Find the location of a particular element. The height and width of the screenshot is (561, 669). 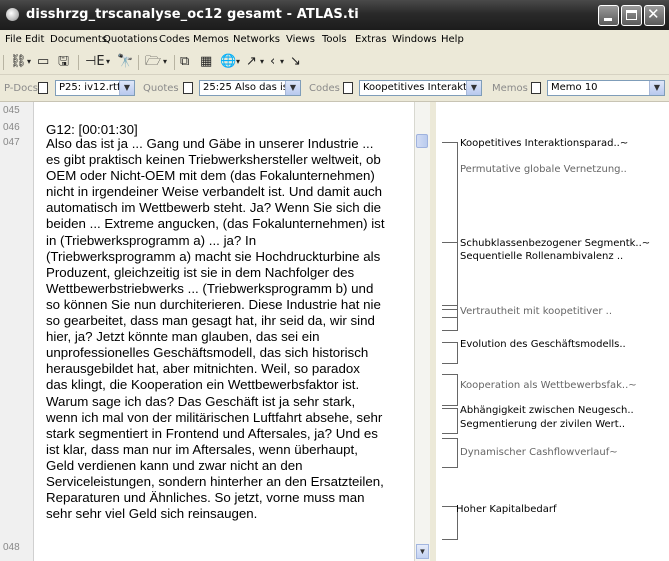

minimize-button is located at coordinates (608, 15).